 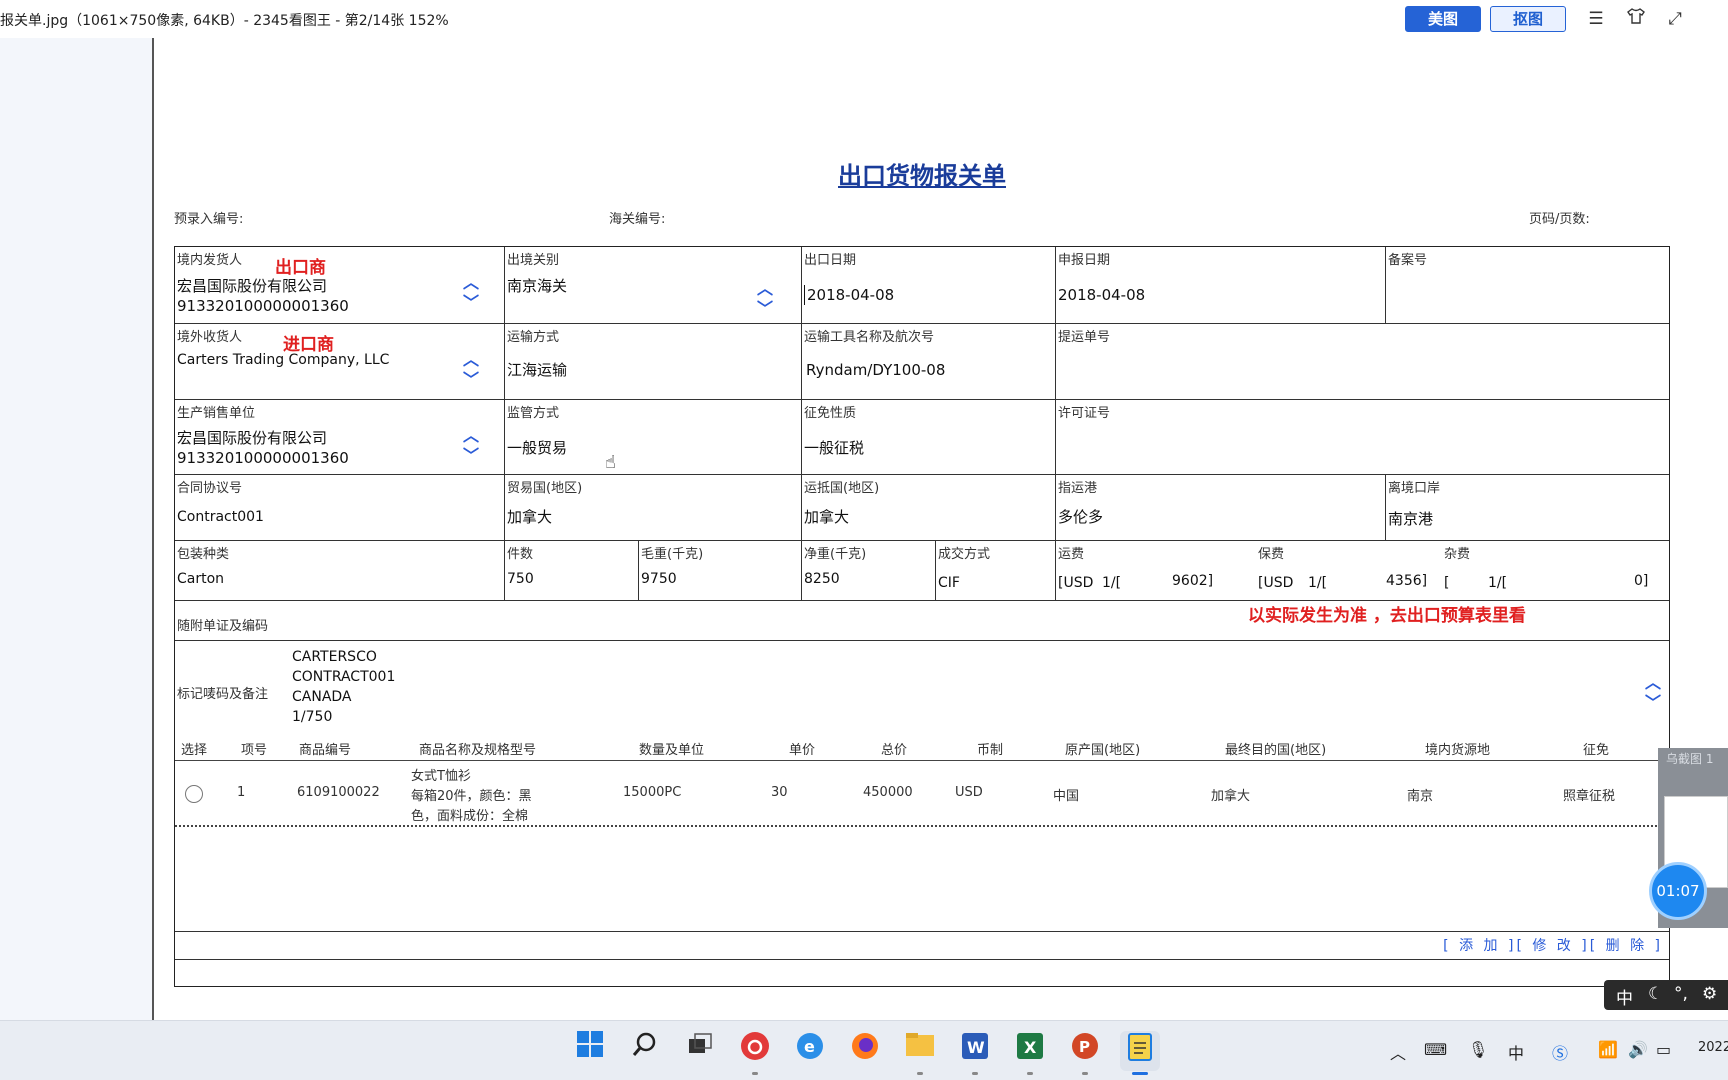 I want to click on word-icon: W, so click(x=975, y=1053).